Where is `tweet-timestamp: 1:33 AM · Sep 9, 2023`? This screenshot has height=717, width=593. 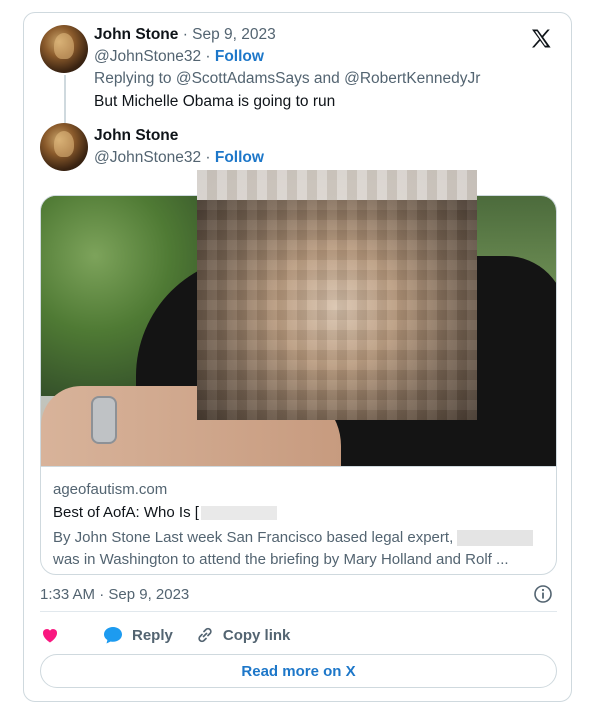 tweet-timestamp: 1:33 AM · Sep 9, 2023 is located at coordinates (114, 594).